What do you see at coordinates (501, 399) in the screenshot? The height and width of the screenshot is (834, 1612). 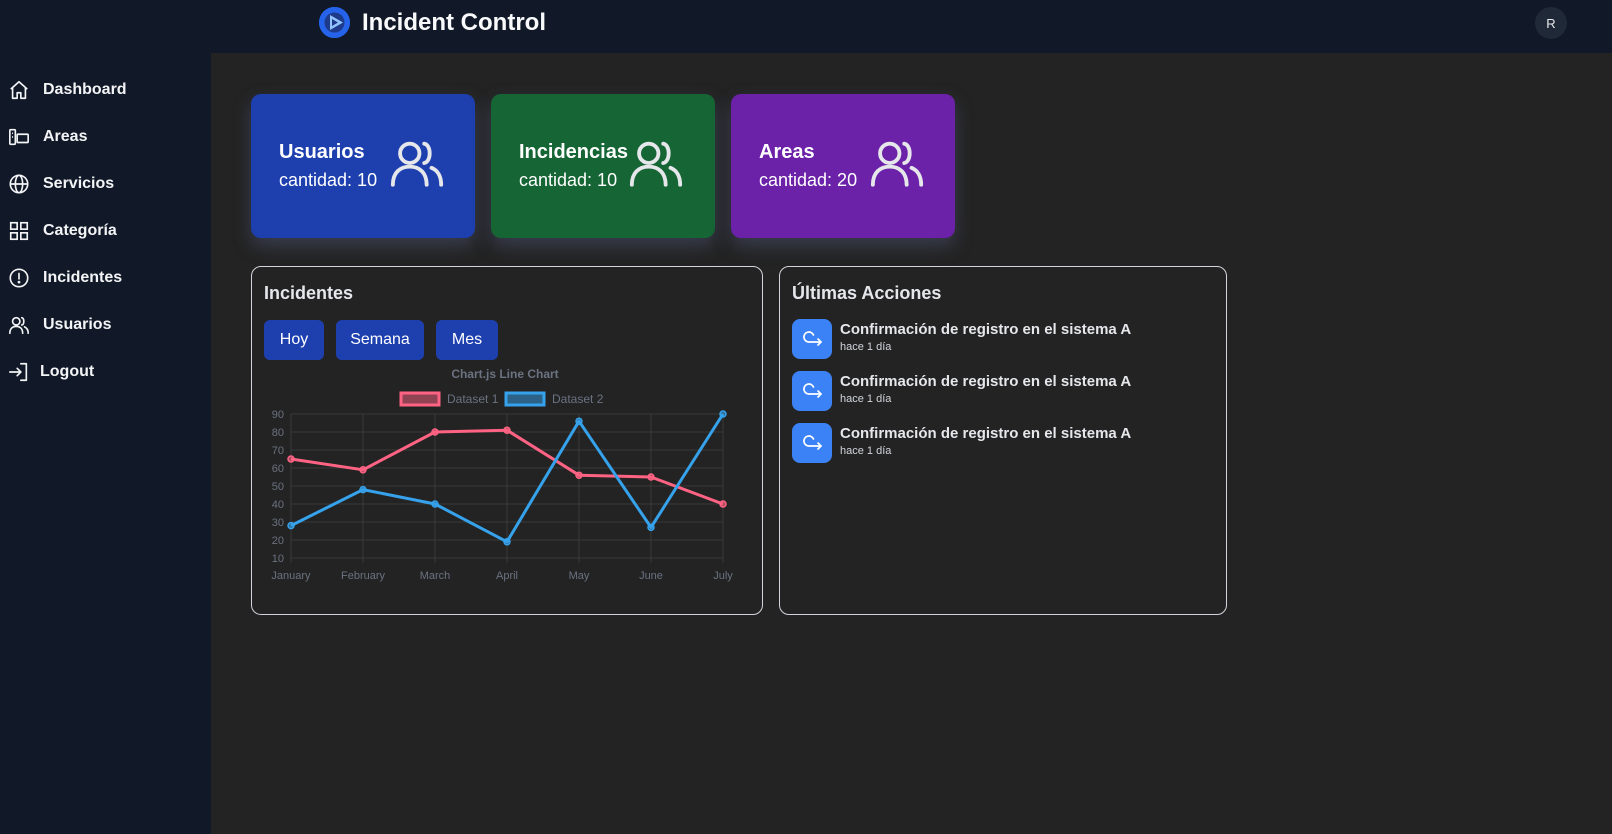 I see `chart-legend: Dataset 1 Dataset 2` at bounding box center [501, 399].